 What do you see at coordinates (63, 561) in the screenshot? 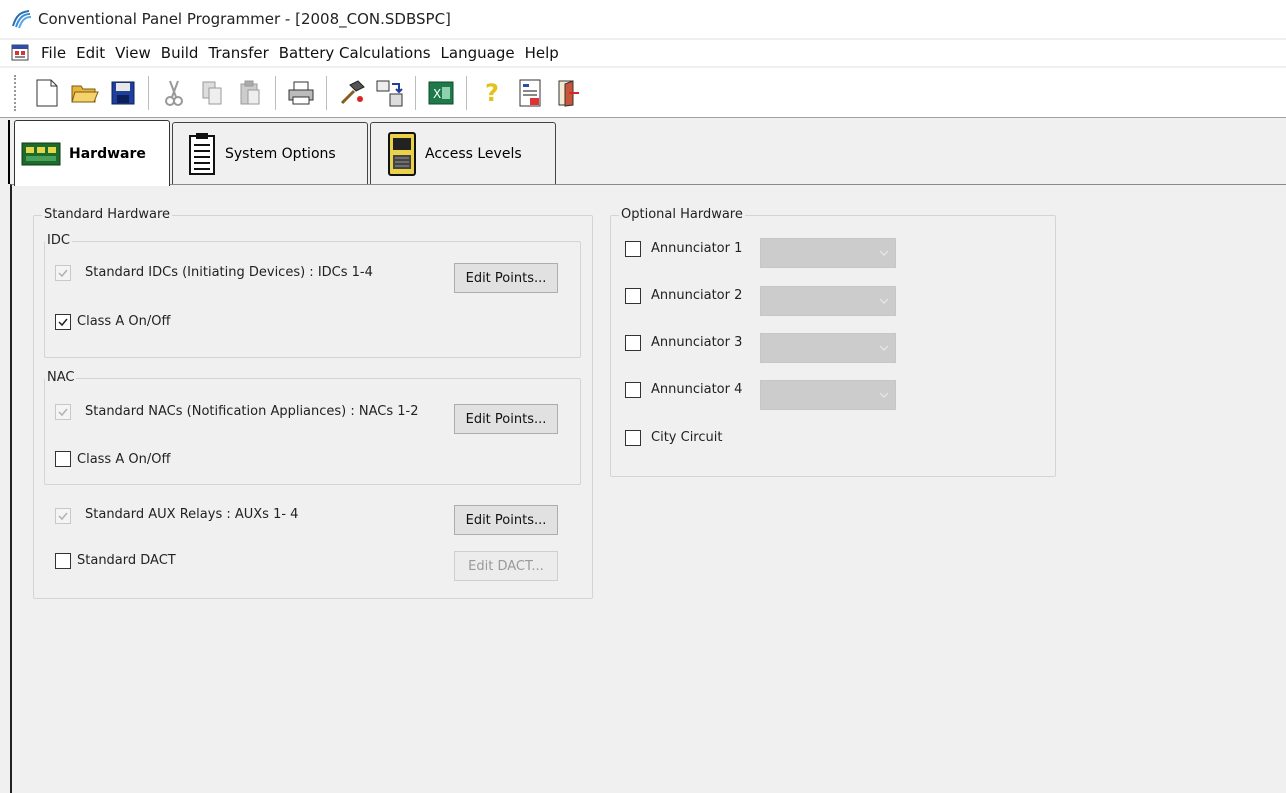
I see `std-dact-checkbox` at bounding box center [63, 561].